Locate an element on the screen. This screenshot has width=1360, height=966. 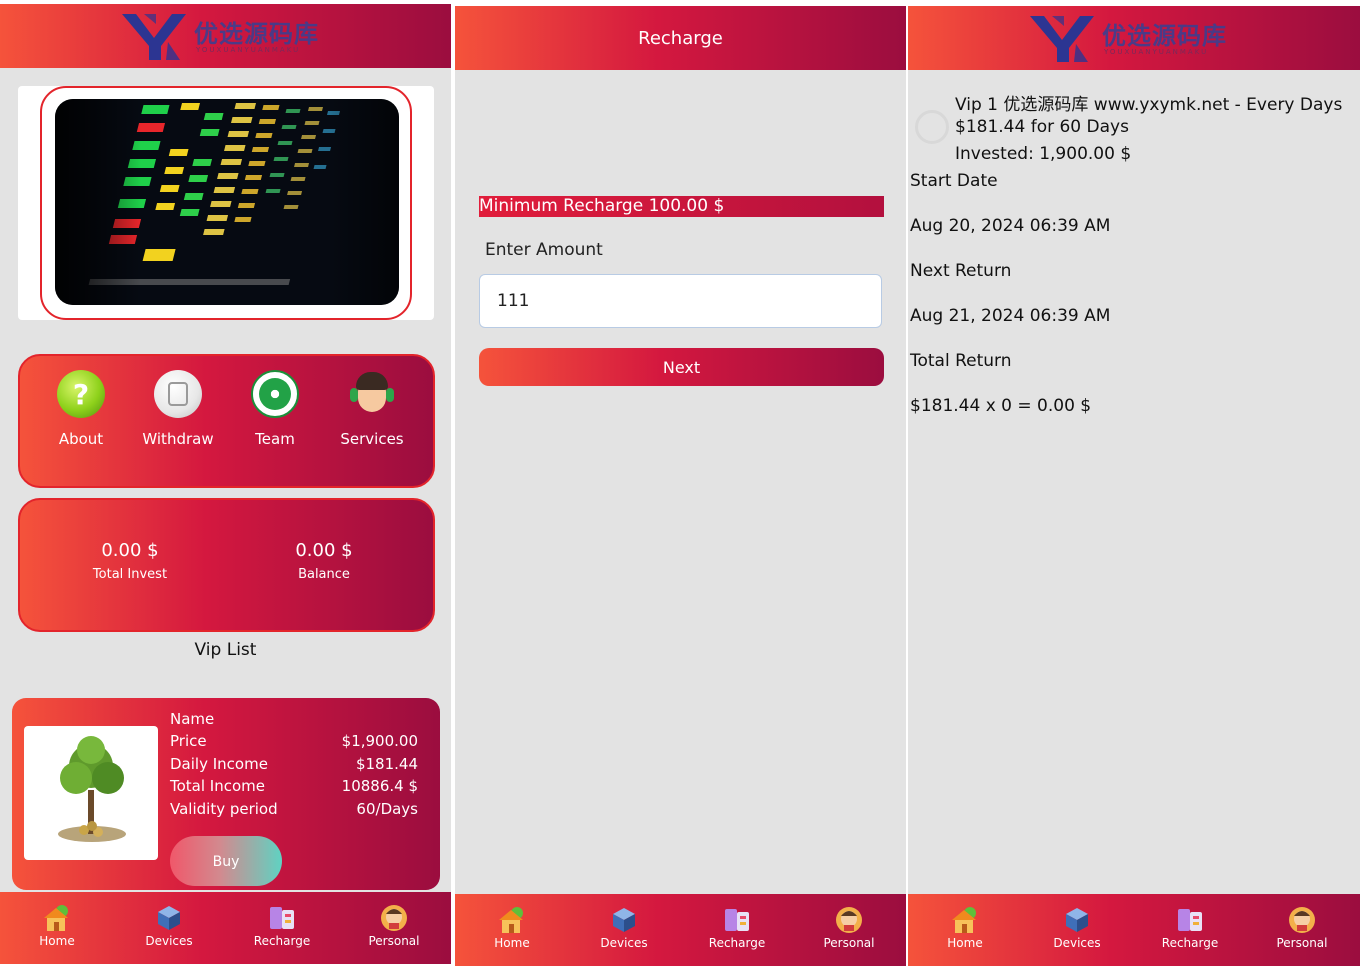
start-date-label: Start Date is located at coordinates (954, 181).